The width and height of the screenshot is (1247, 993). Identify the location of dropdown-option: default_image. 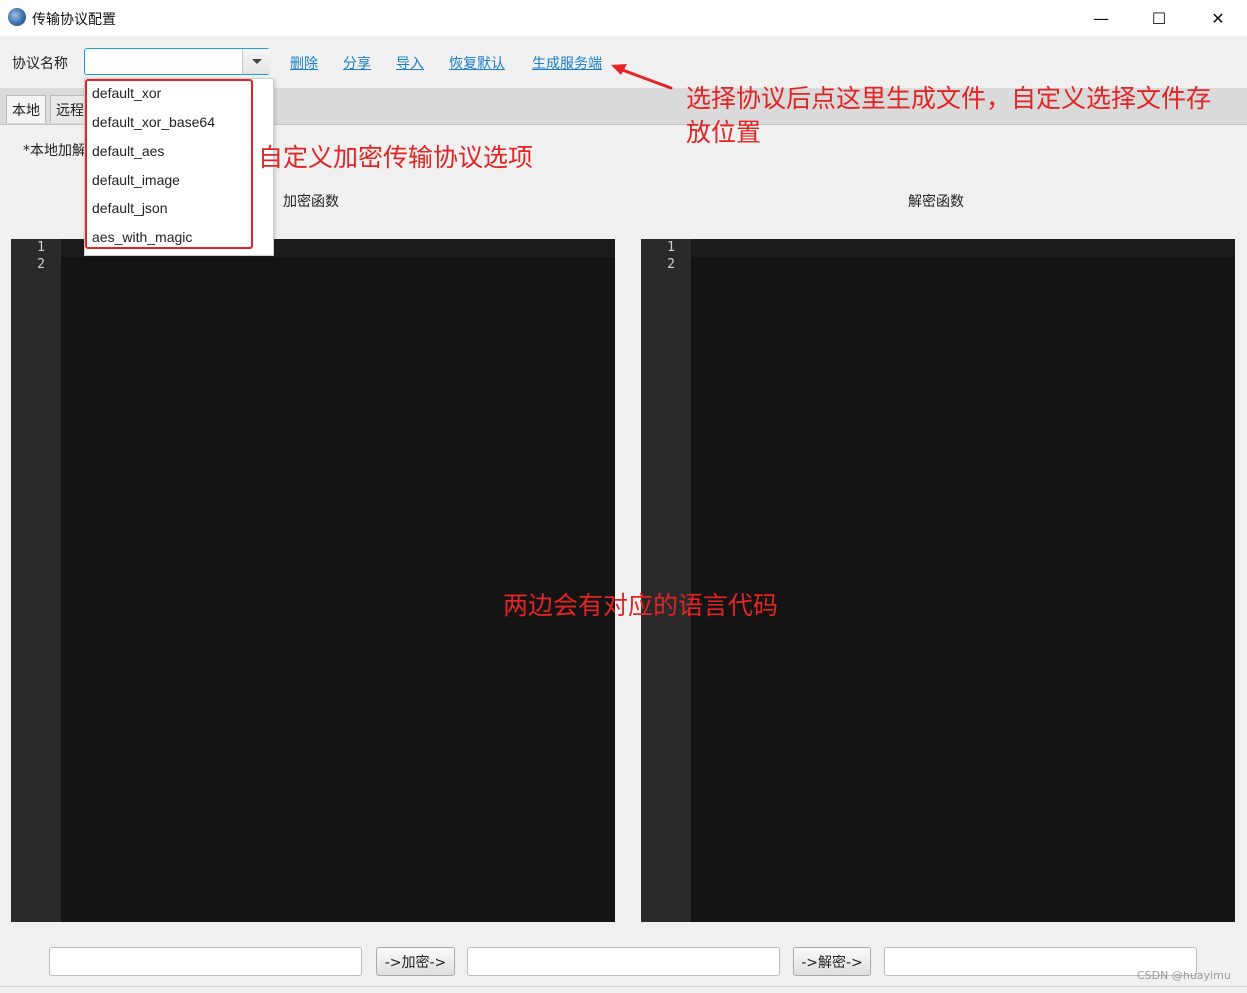
(136, 180).